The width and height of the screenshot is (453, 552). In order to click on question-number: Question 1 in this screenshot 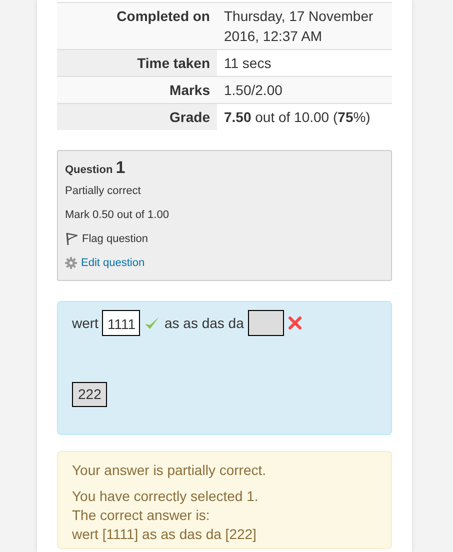, I will do `click(95, 168)`.